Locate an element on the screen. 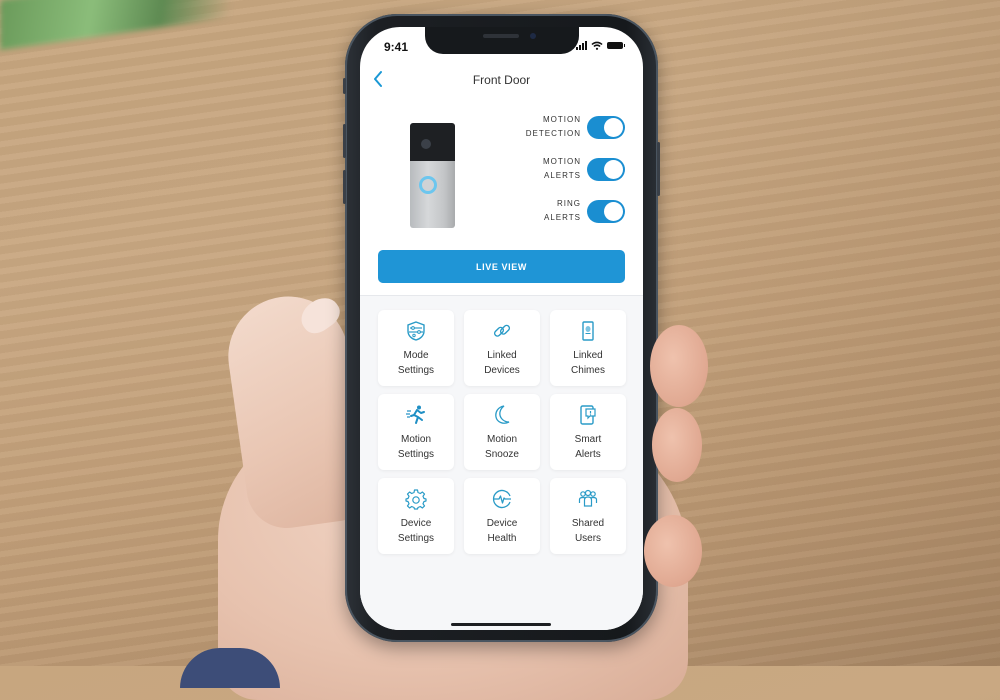 The height and width of the screenshot is (700, 1000). finger-index is located at coordinates (679, 366).